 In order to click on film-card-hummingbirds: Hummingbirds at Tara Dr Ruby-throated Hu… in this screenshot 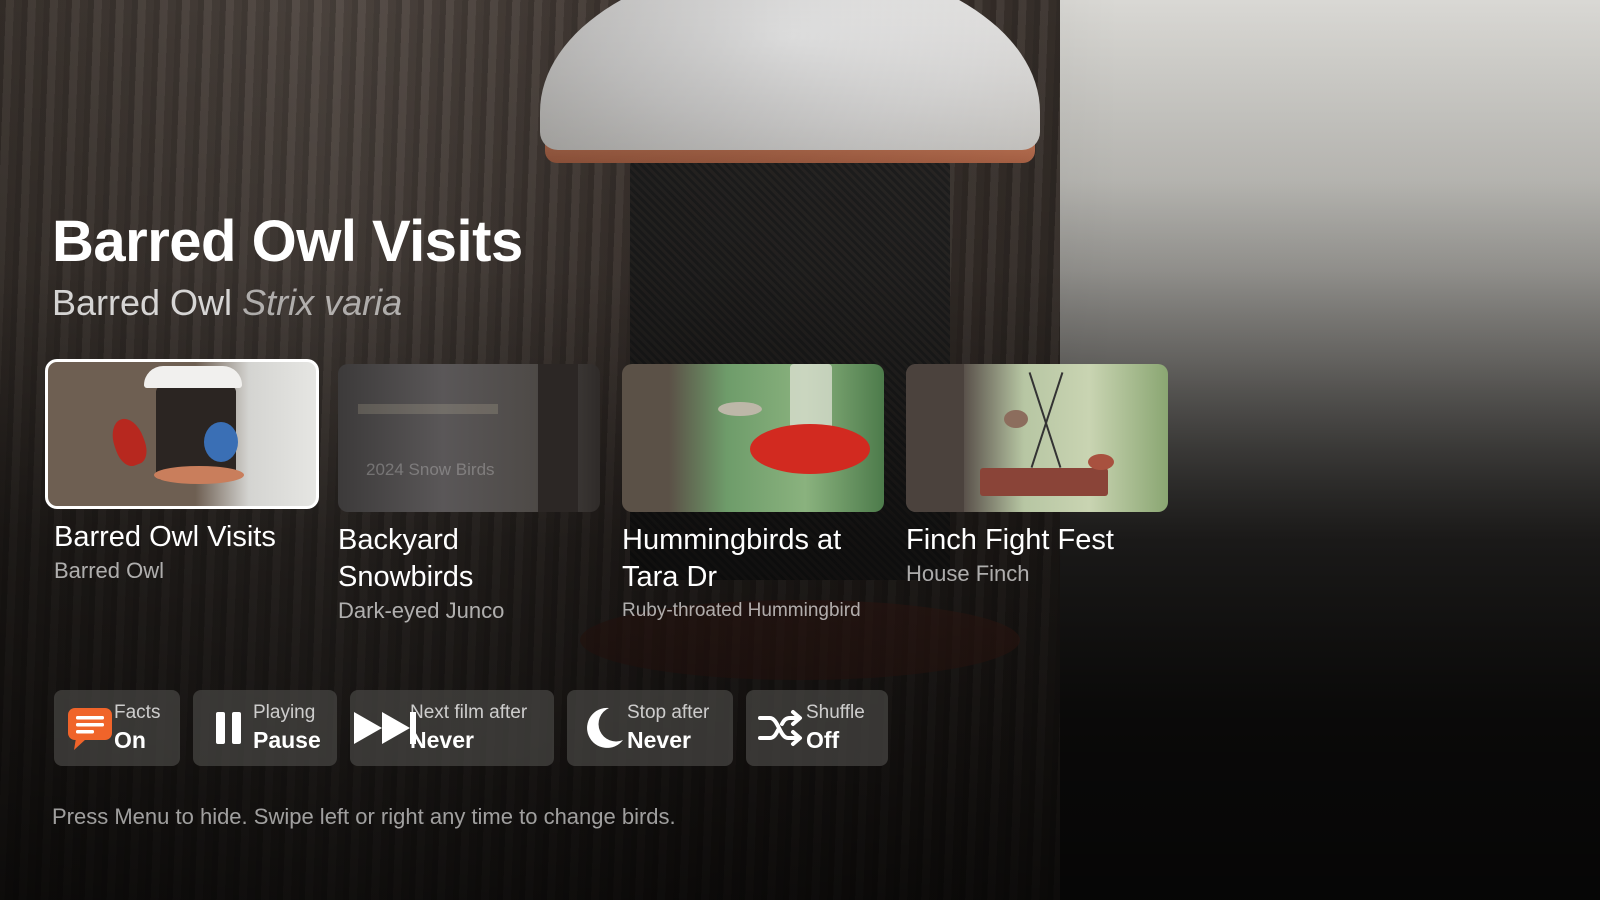, I will do `click(753, 495)`.